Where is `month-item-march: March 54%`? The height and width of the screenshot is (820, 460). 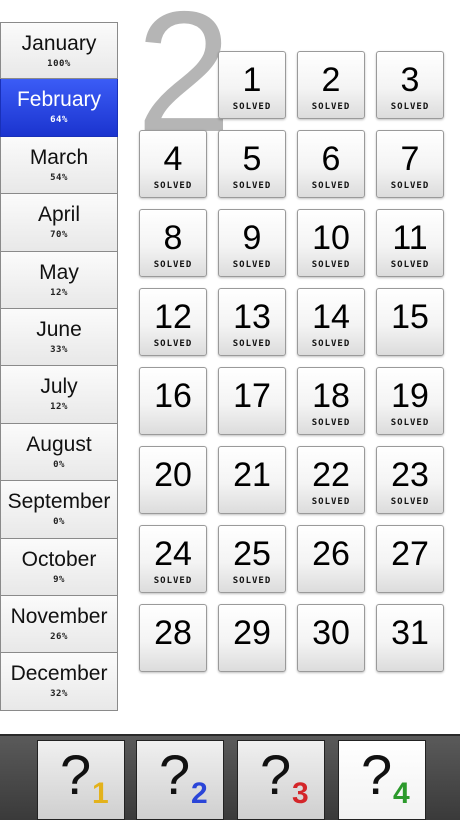
month-item-march: March 54% is located at coordinates (59, 165).